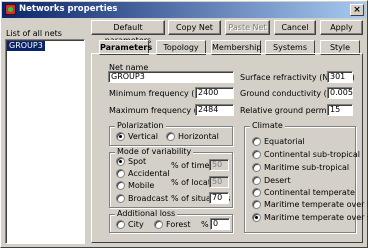  Describe the element at coordinates (256, 204) in the screenshot. I see `maritime-temperate-land-radio` at that location.